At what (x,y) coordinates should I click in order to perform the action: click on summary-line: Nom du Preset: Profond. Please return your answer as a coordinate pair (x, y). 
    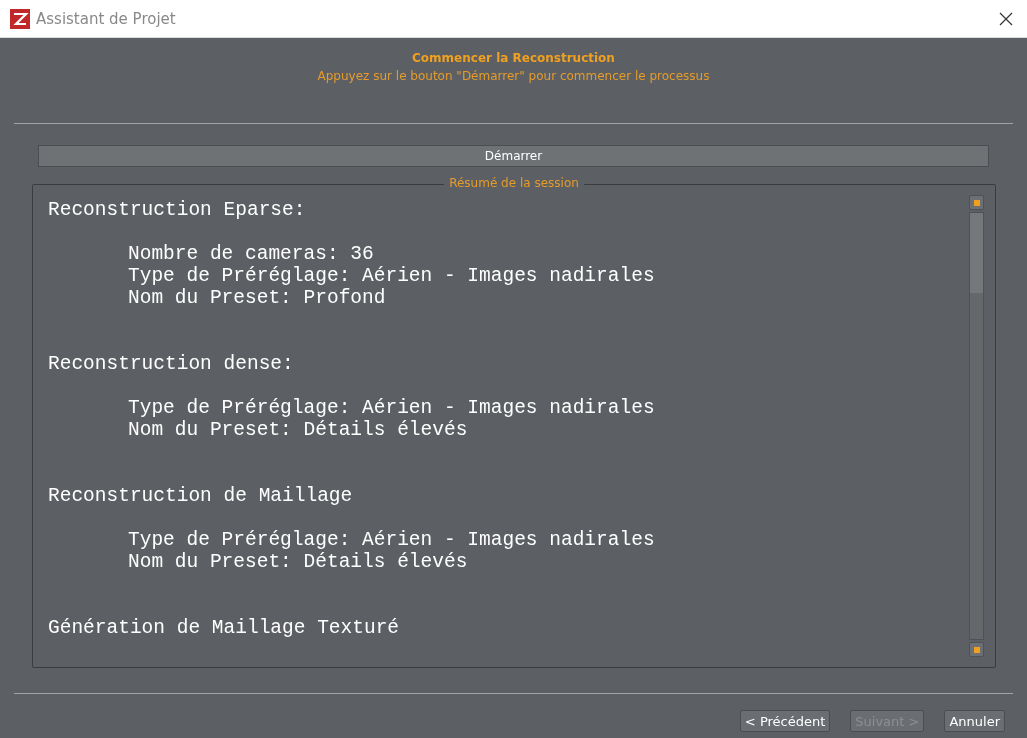
    Looking at the image, I should click on (257, 298).